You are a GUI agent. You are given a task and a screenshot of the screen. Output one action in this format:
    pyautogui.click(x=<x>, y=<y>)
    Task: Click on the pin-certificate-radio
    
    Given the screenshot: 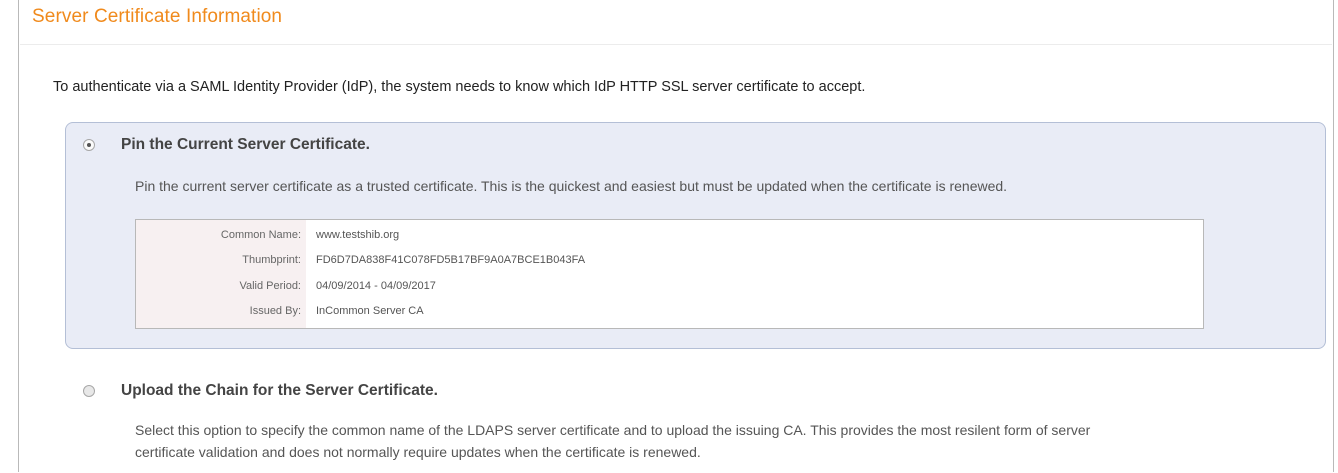 What is the action you would take?
    pyautogui.click(x=89, y=145)
    